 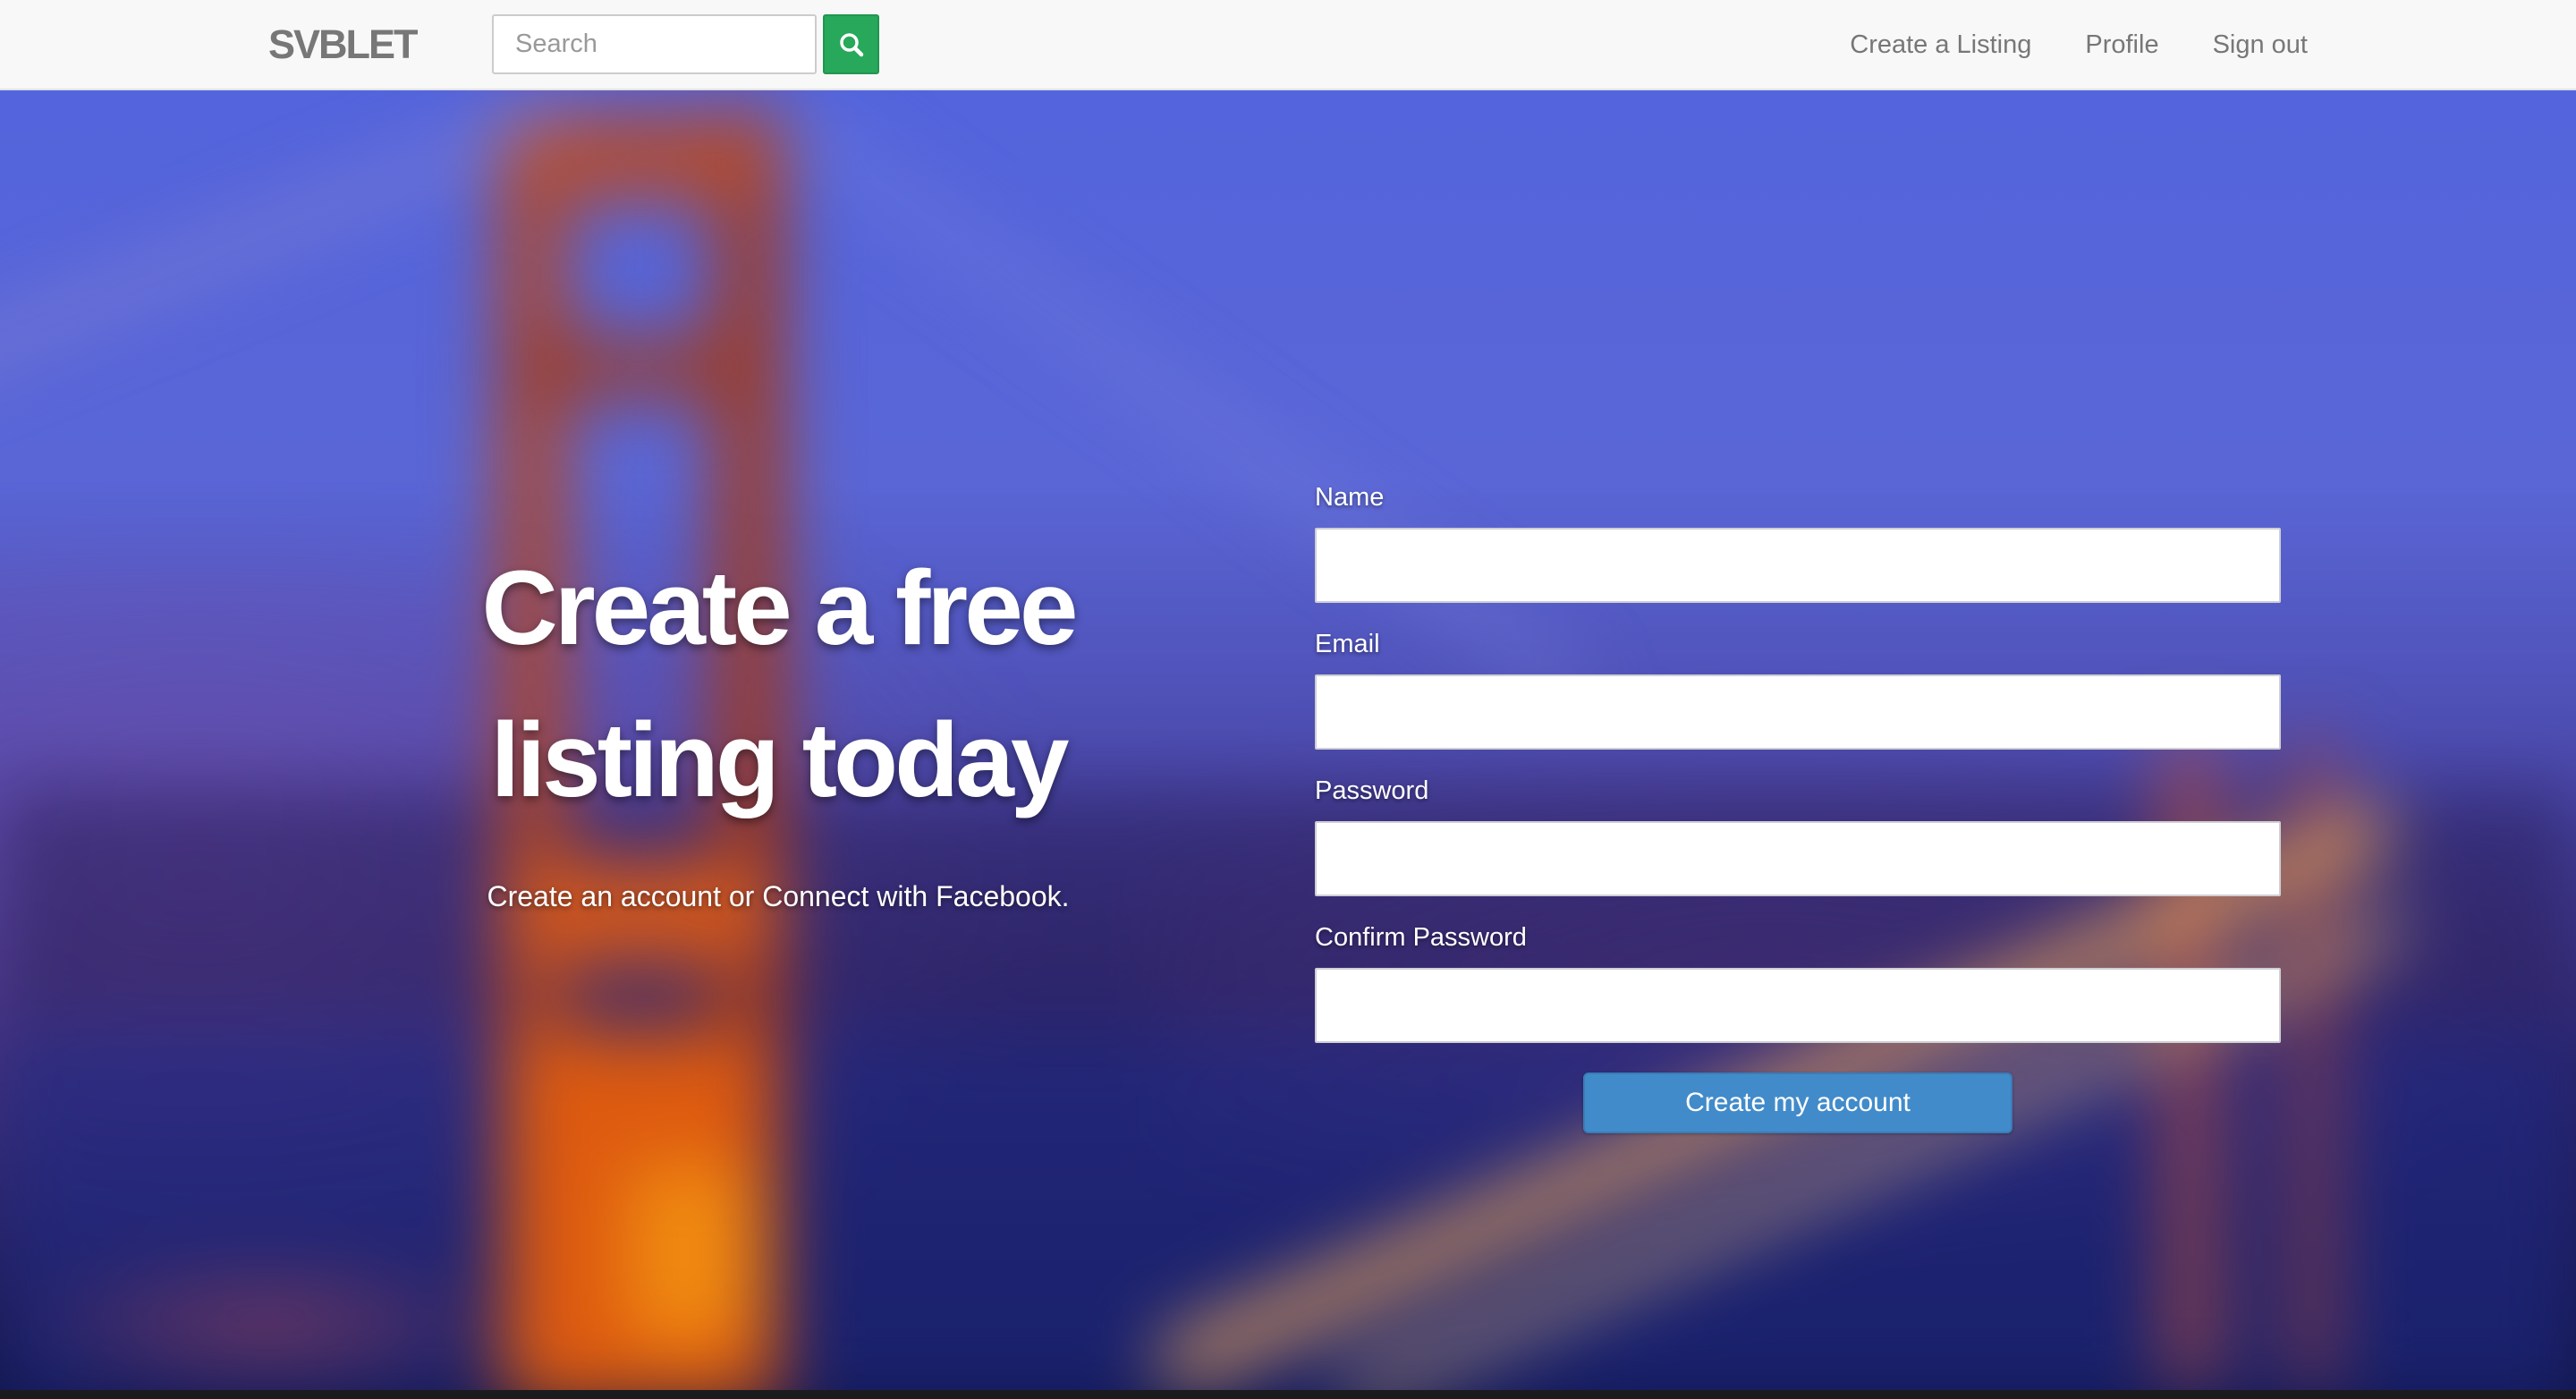 I want to click on bottom-edge, so click(x=1288, y=1394).